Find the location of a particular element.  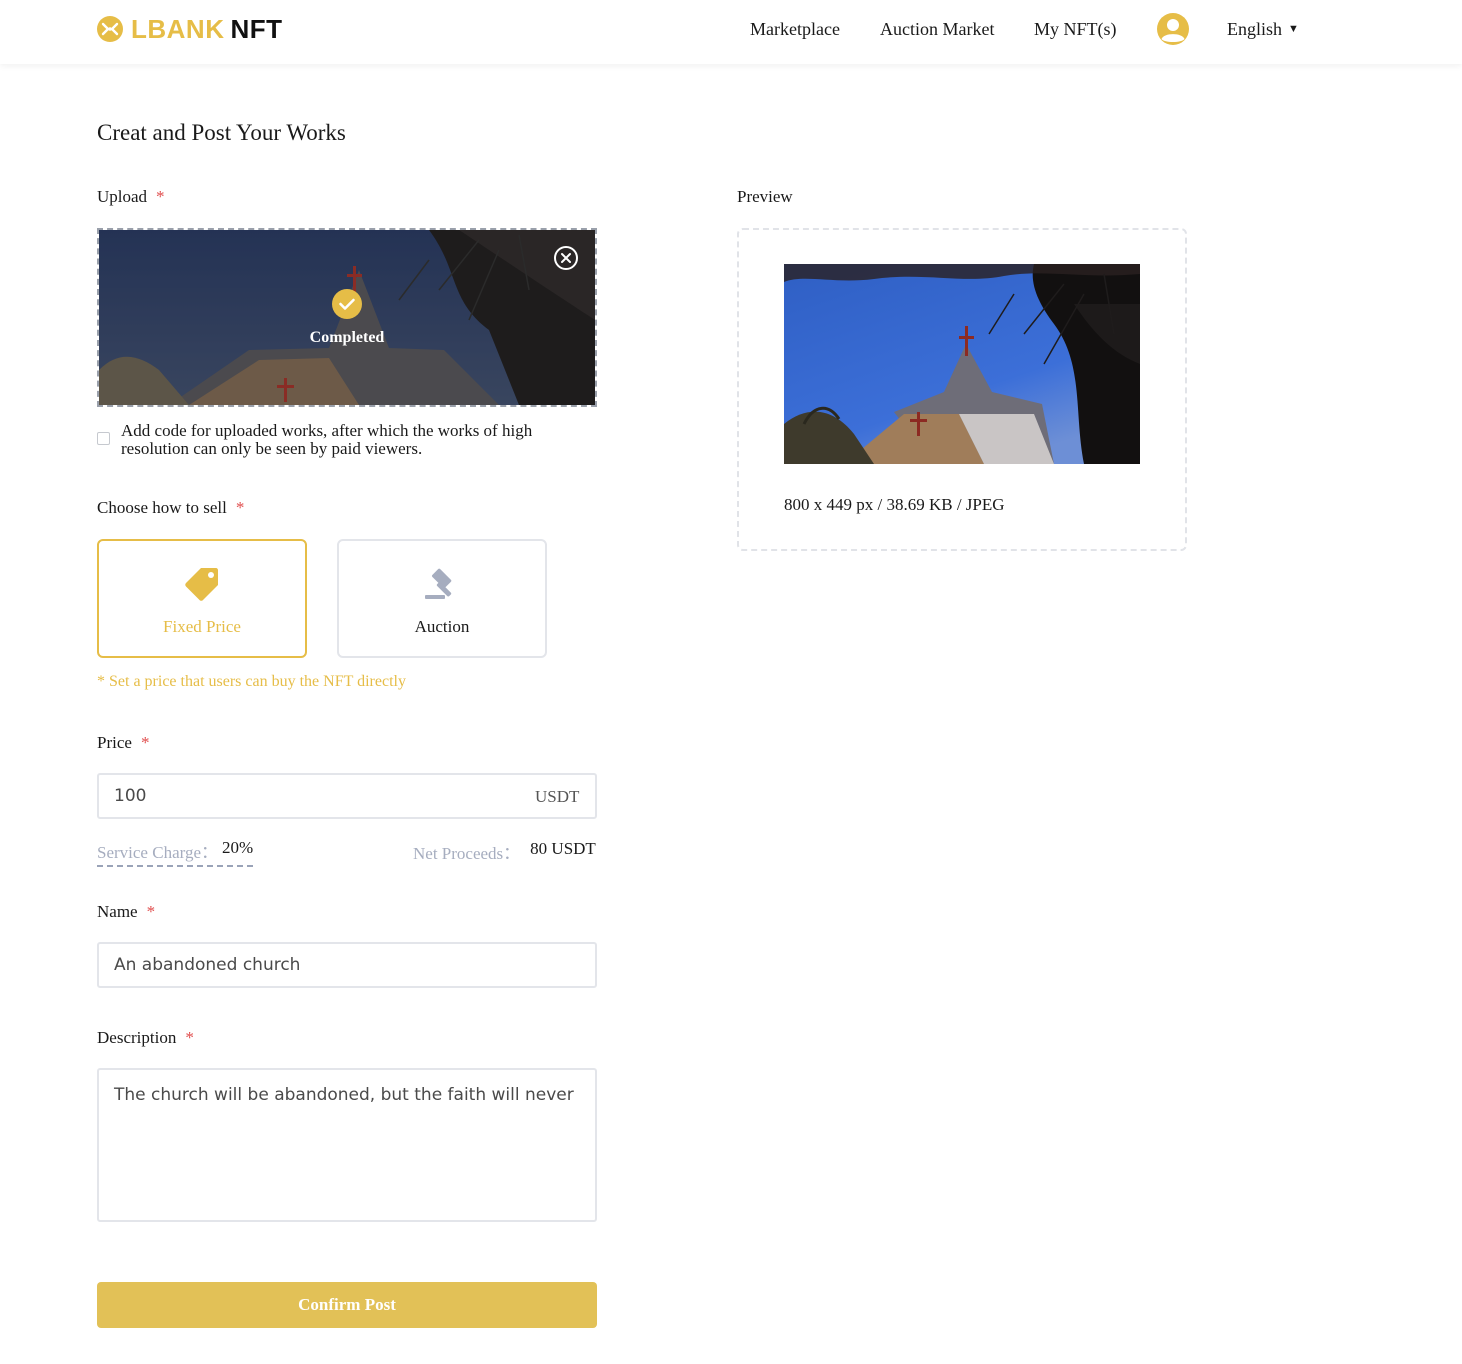

description-label-text: Description is located at coordinates (137, 1037).